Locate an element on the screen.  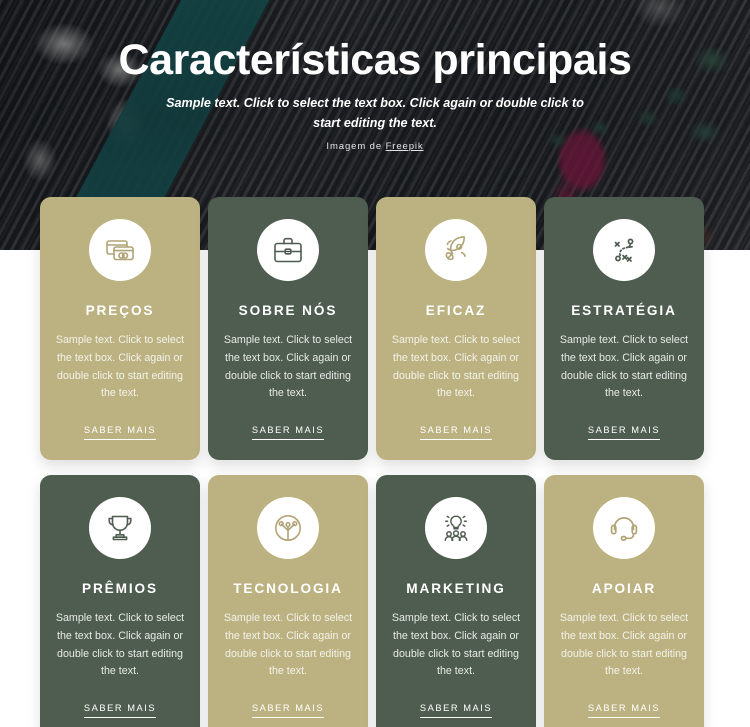
strategy-playbook-icon is located at coordinates (624, 250).